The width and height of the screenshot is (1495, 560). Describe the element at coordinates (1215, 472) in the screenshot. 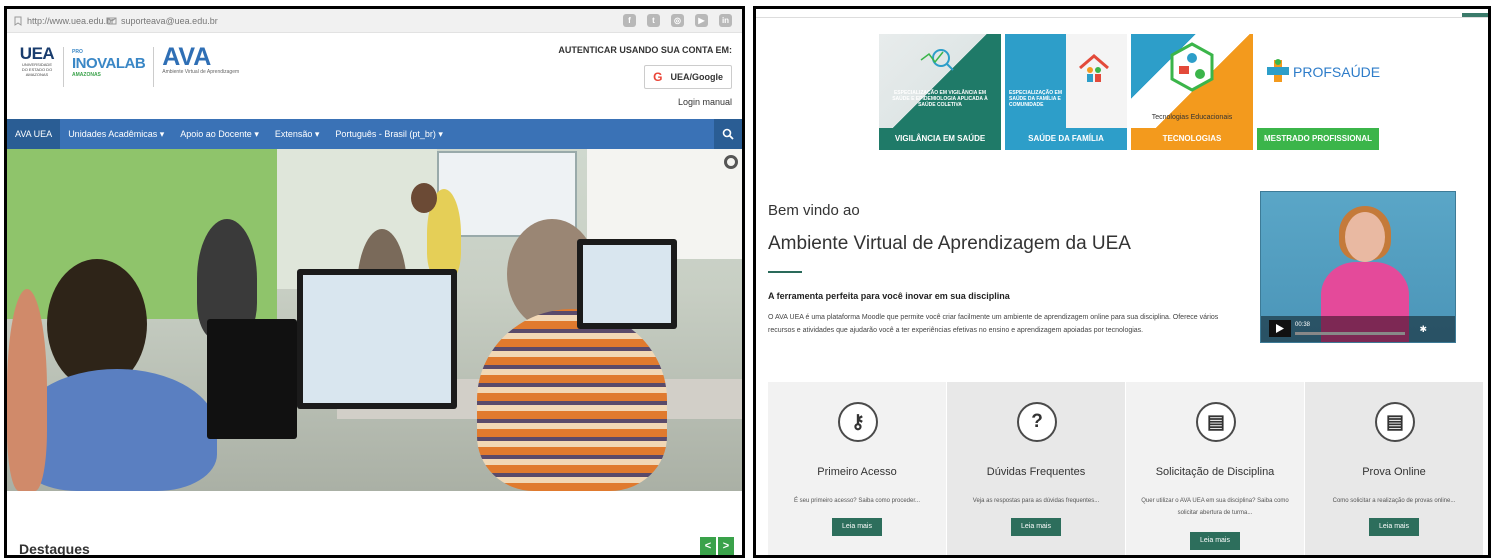

I see `feature-title: Solicitação de Disciplina` at that location.